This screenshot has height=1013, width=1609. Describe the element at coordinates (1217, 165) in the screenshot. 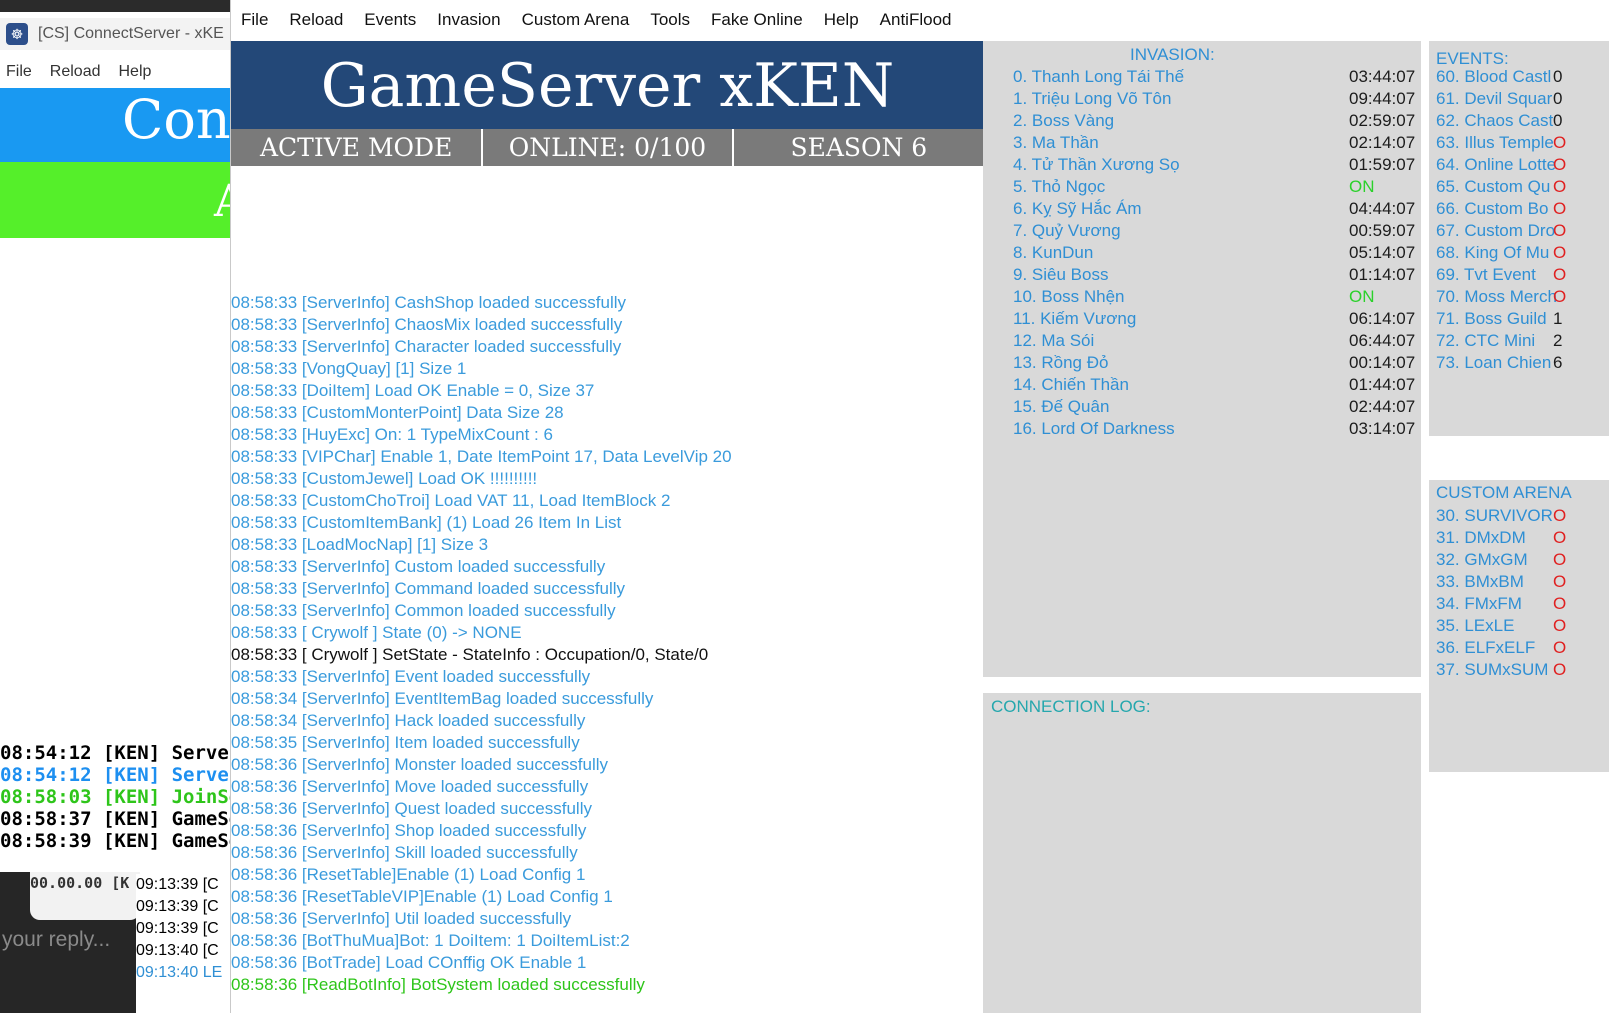

I see `invasion-item: 4. Tử Thần Xương Sọ 01:59:07` at that location.